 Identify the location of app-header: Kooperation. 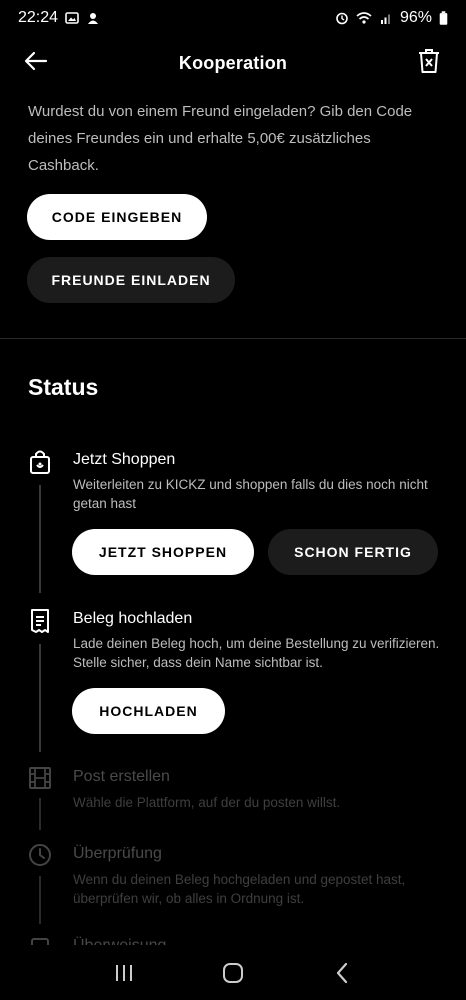
(233, 63).